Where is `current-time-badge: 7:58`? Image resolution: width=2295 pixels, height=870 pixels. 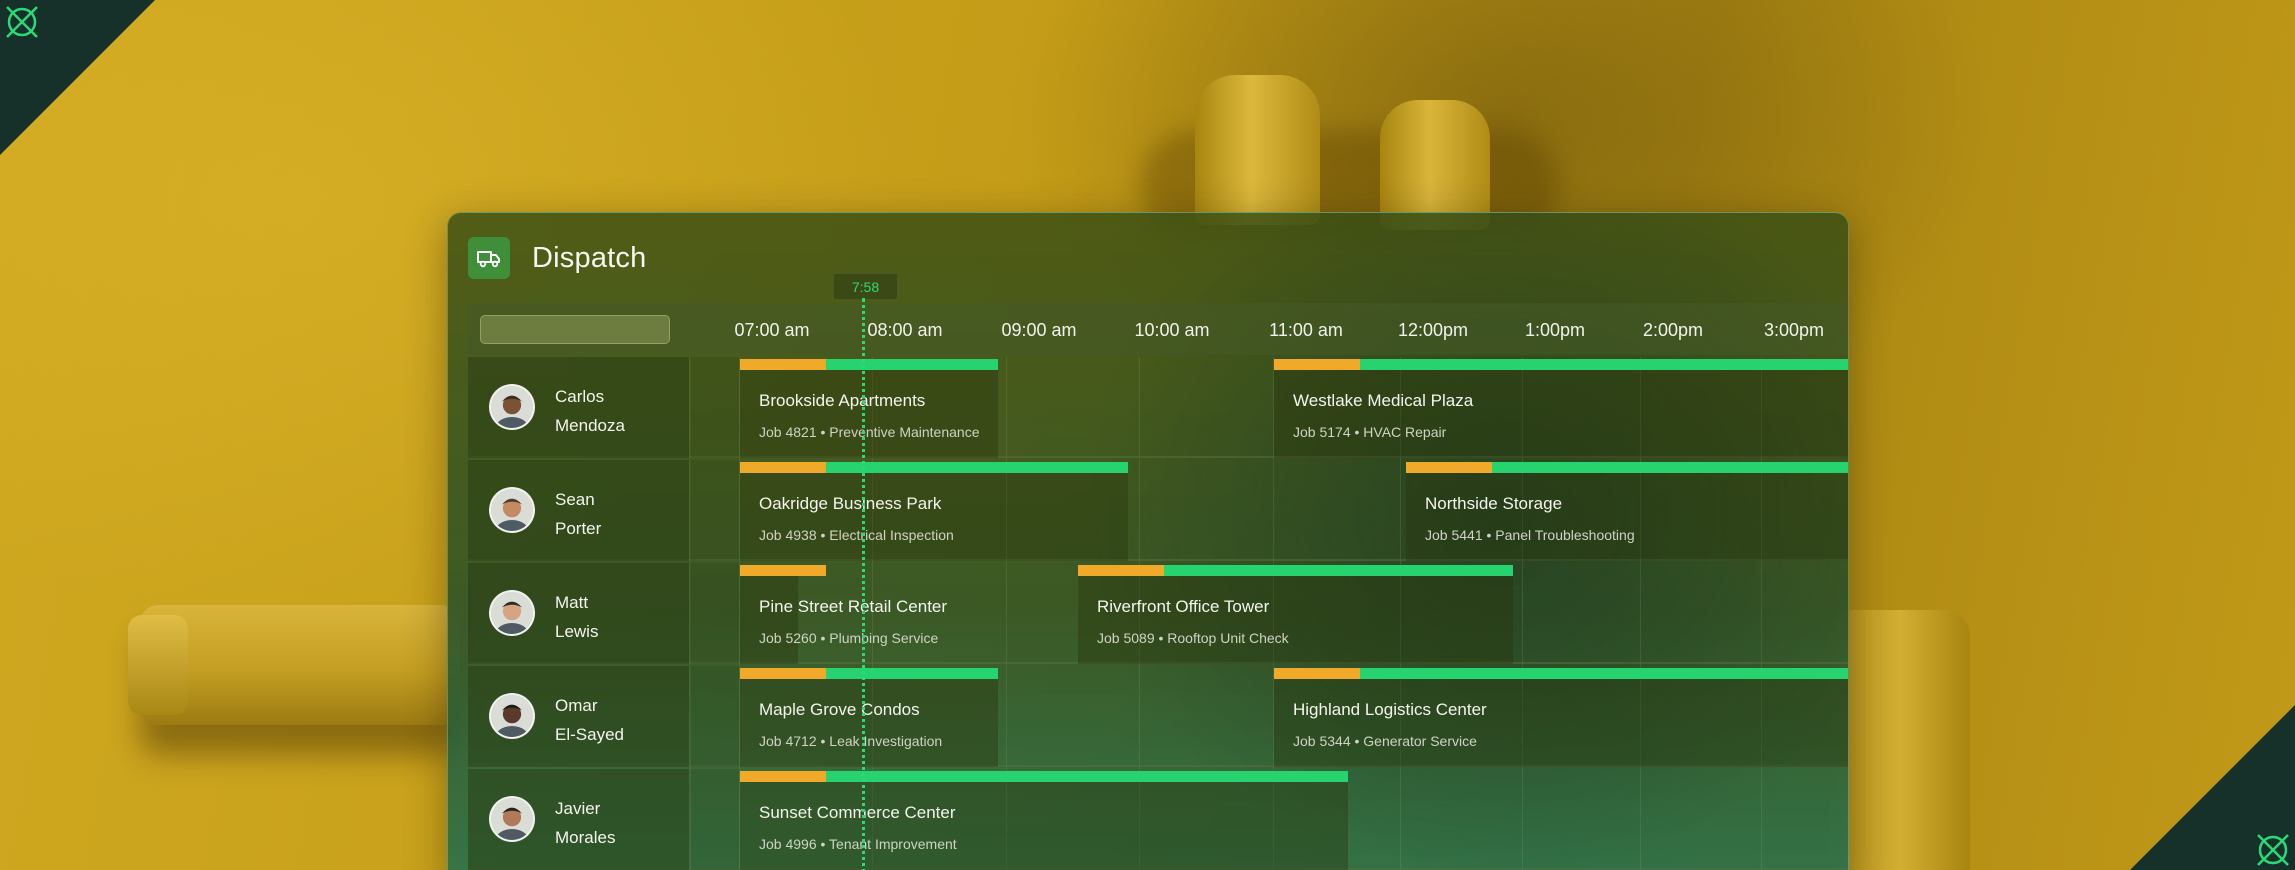
current-time-badge: 7:58 is located at coordinates (865, 286).